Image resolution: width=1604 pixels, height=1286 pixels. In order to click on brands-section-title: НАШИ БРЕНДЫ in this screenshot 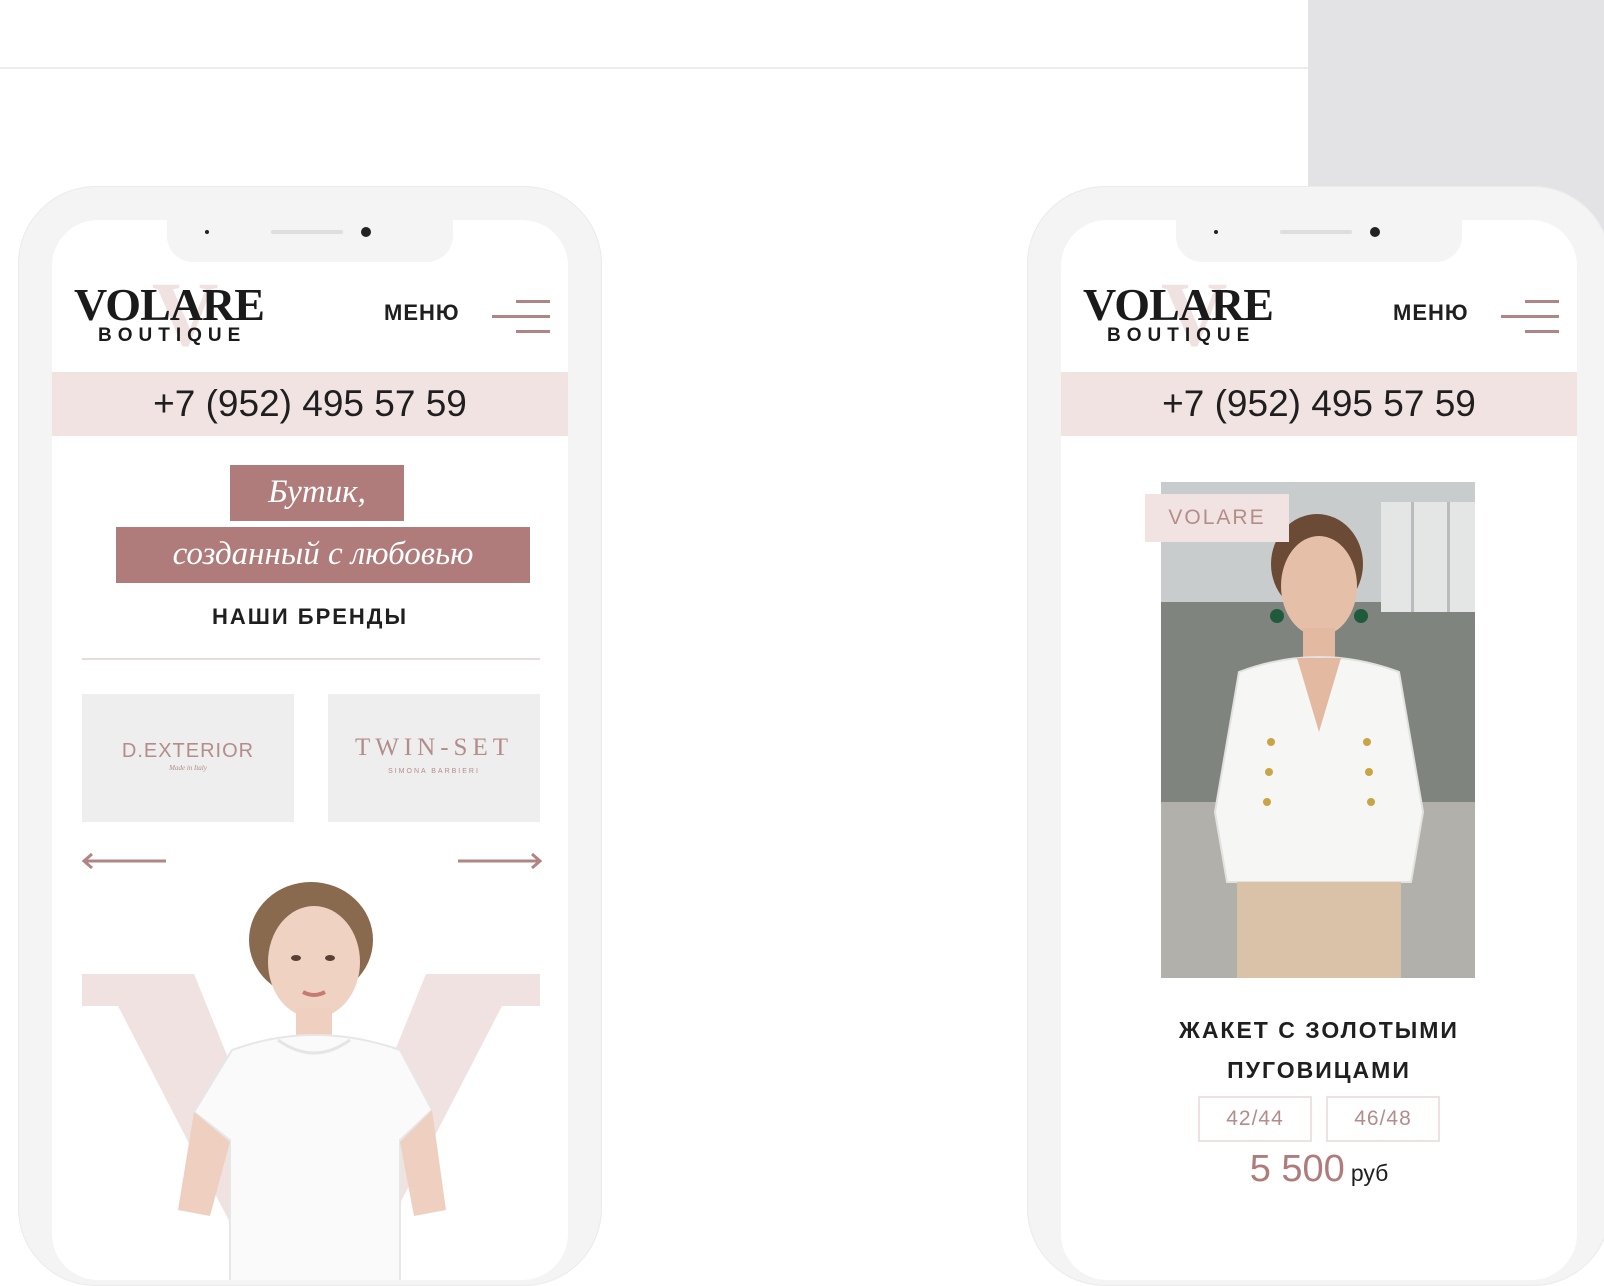, I will do `click(310, 616)`.